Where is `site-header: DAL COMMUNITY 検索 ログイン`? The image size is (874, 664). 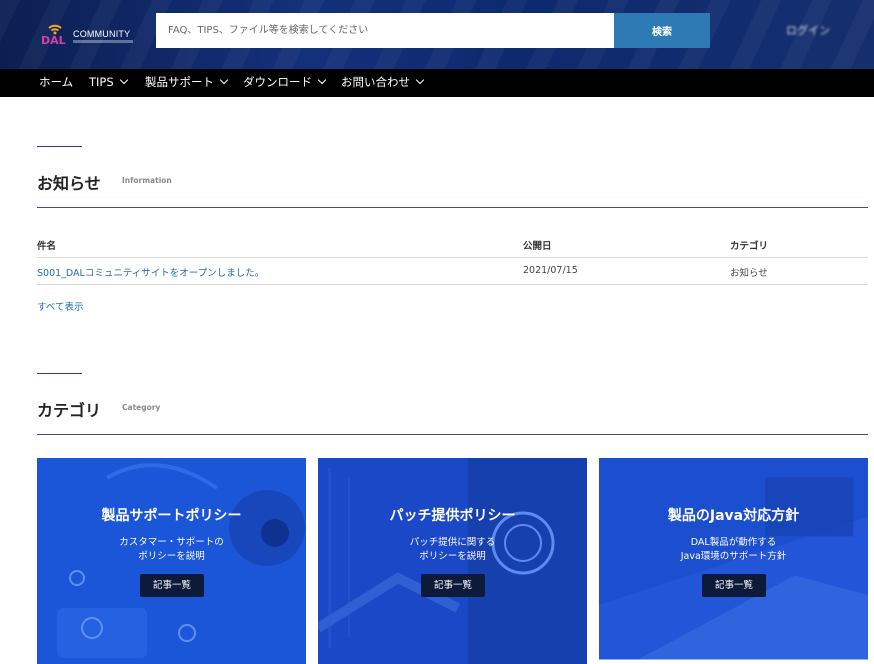 site-header: DAL COMMUNITY 検索 ログイン is located at coordinates (437, 34).